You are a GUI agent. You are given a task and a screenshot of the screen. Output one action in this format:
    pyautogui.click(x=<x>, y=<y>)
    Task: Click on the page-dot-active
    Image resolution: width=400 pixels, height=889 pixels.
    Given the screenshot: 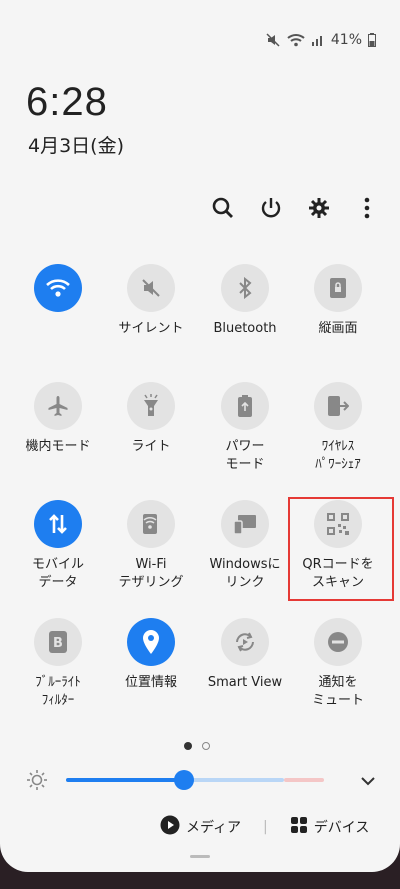 What is the action you would take?
    pyautogui.click(x=188, y=746)
    